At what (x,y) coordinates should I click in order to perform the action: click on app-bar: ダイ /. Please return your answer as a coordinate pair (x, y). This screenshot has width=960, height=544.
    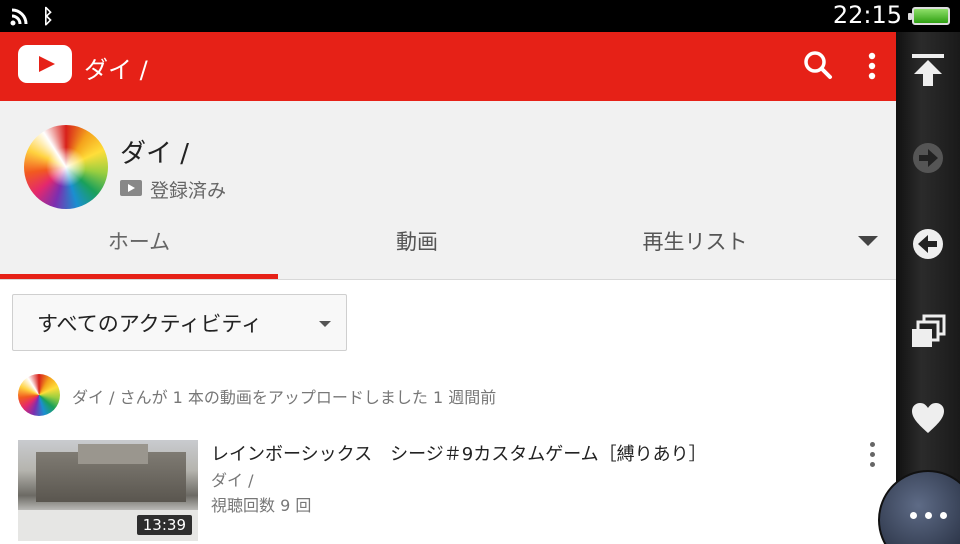
    Looking at the image, I should click on (448, 66).